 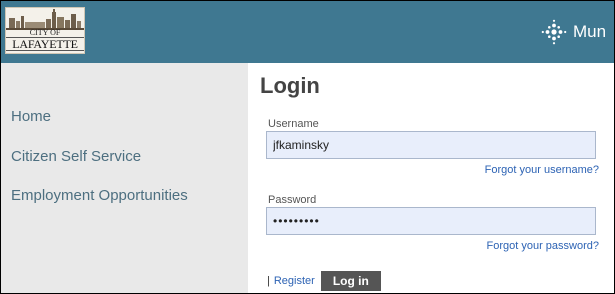 I want to click on username-input, so click(x=431, y=145).